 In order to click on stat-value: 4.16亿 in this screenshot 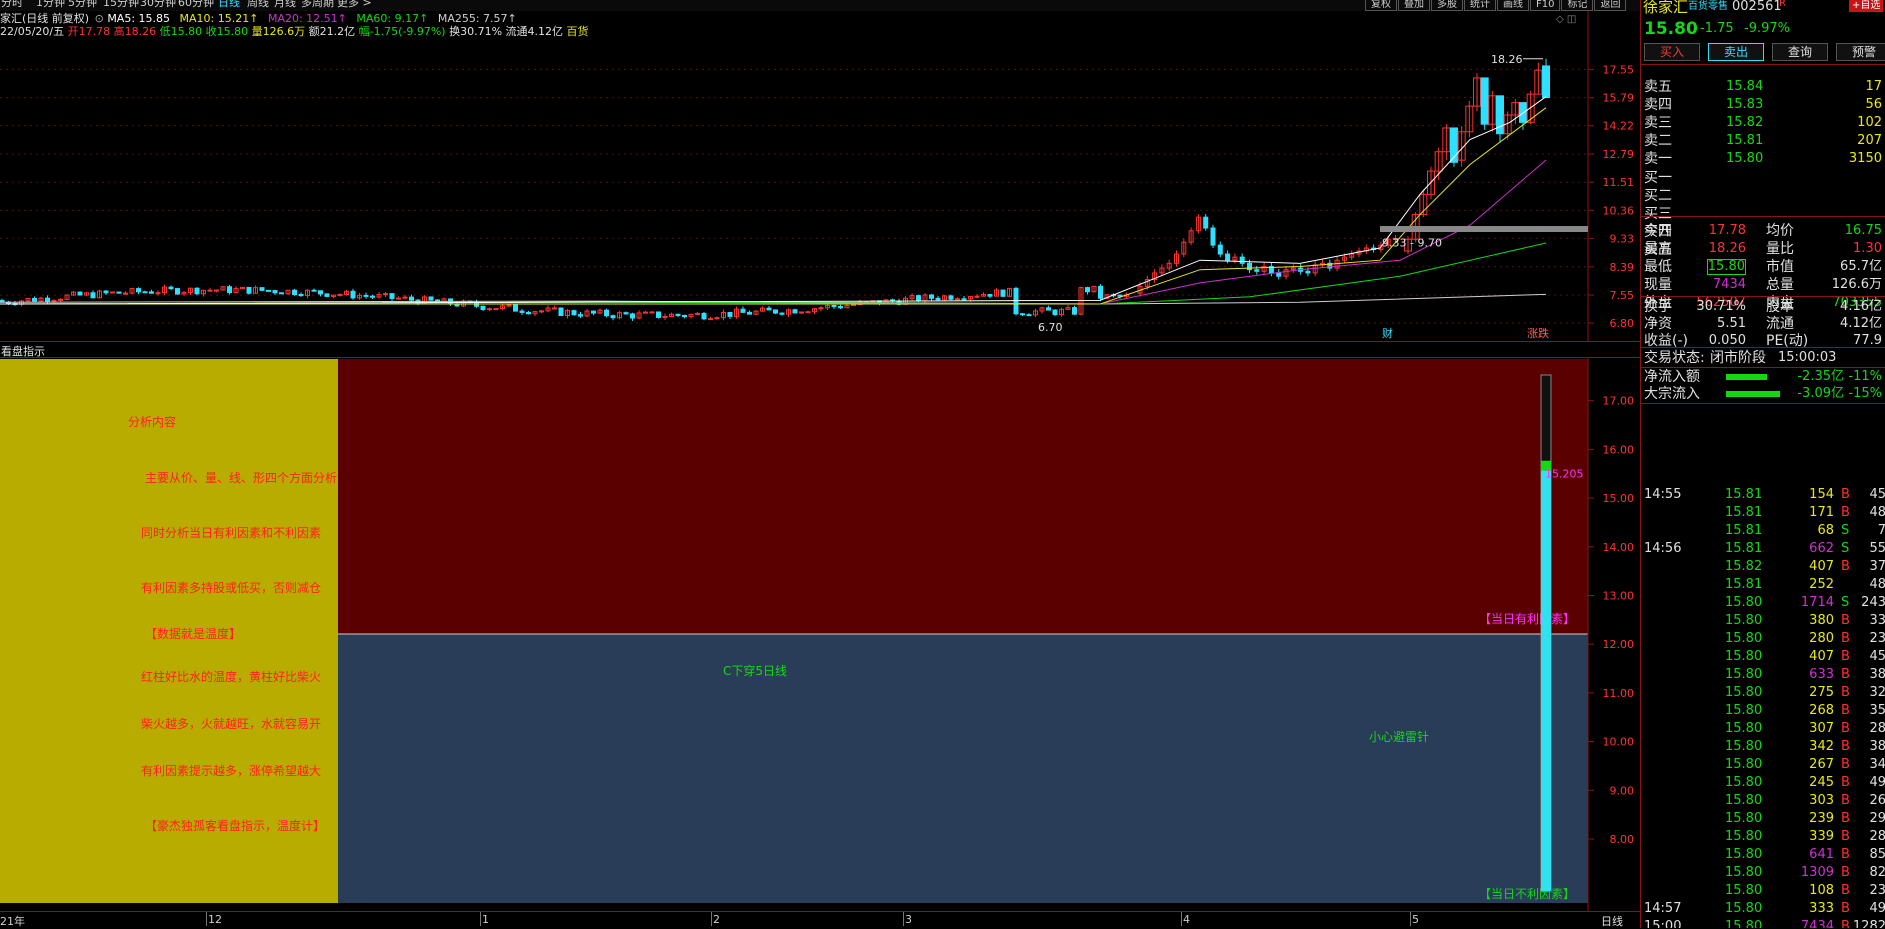, I will do `click(1861, 306)`.